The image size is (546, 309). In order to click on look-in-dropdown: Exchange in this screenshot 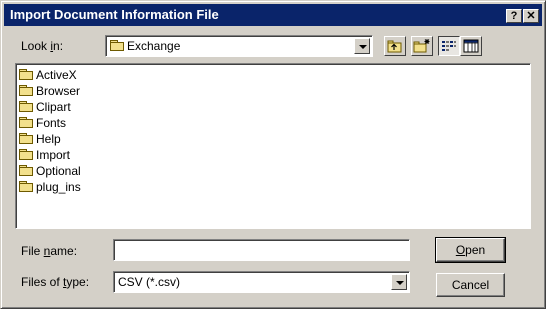, I will do `click(239, 46)`.